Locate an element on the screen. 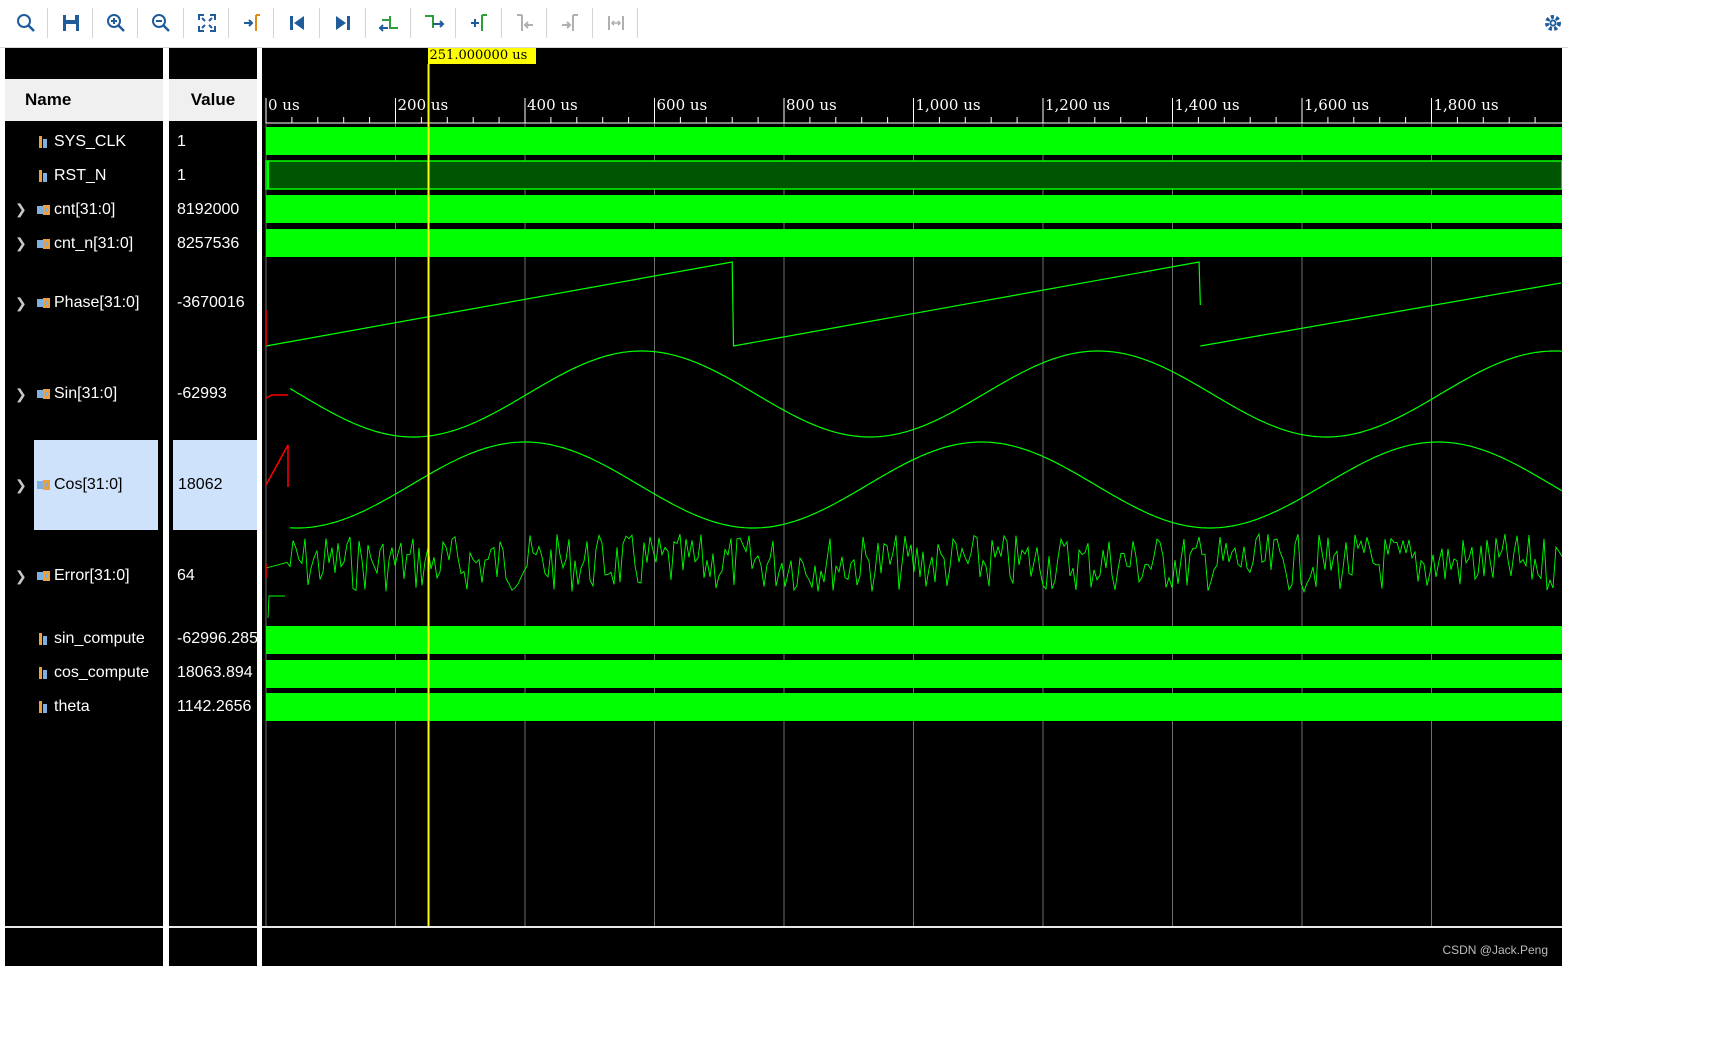  signal-value-cell: 1142.2656 is located at coordinates (213, 706).